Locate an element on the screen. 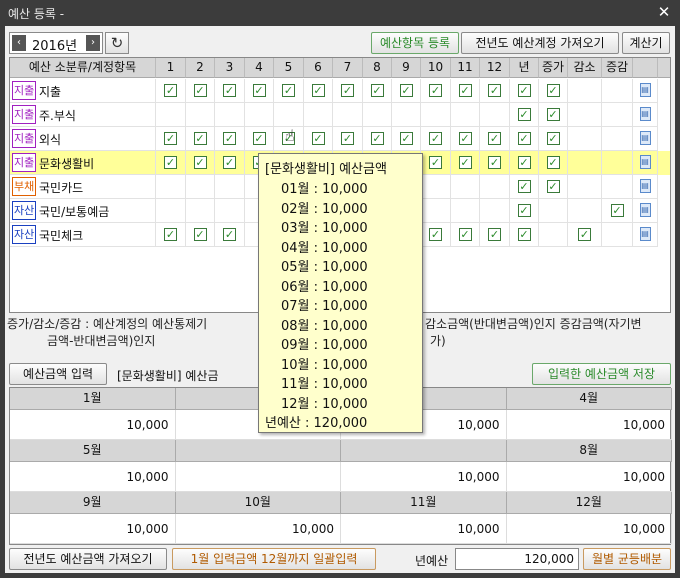 This screenshot has height=578, width=680. load-prev-amounts-button: 전년도 예산금액 가져오기 is located at coordinates (88, 559).